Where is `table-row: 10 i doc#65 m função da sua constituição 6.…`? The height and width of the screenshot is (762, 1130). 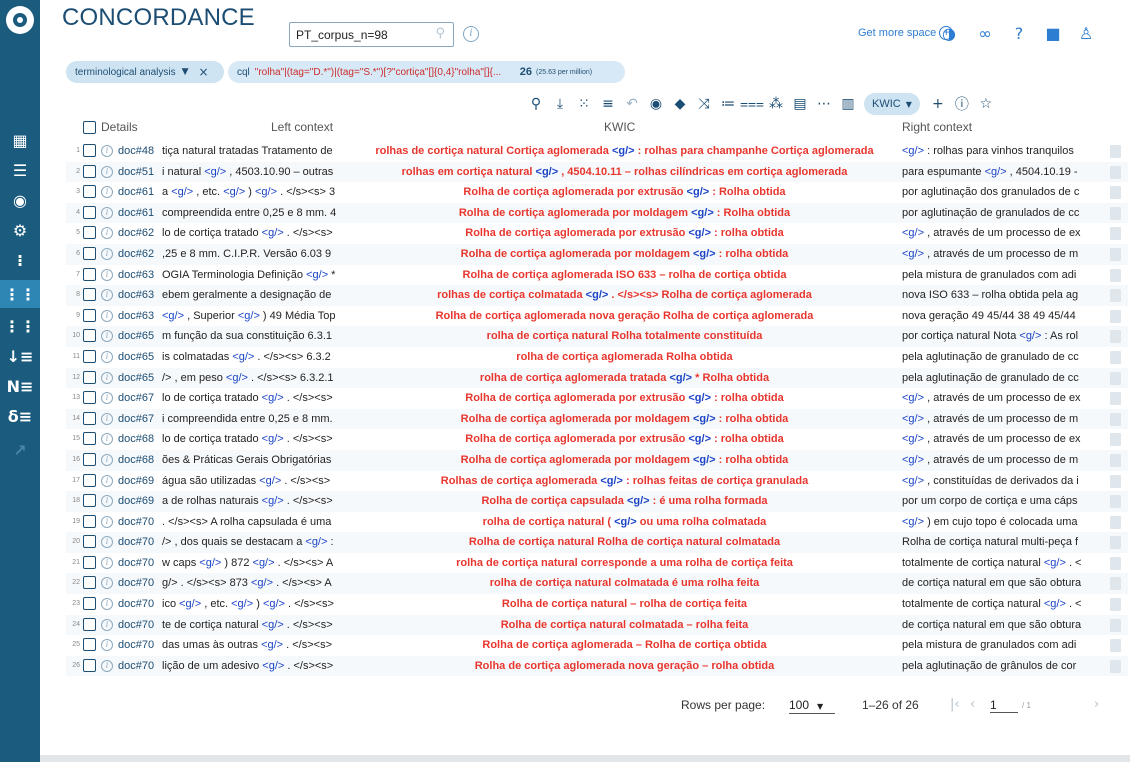
table-row: 10 i doc#65 m função da sua constituição 6.… is located at coordinates (597, 336).